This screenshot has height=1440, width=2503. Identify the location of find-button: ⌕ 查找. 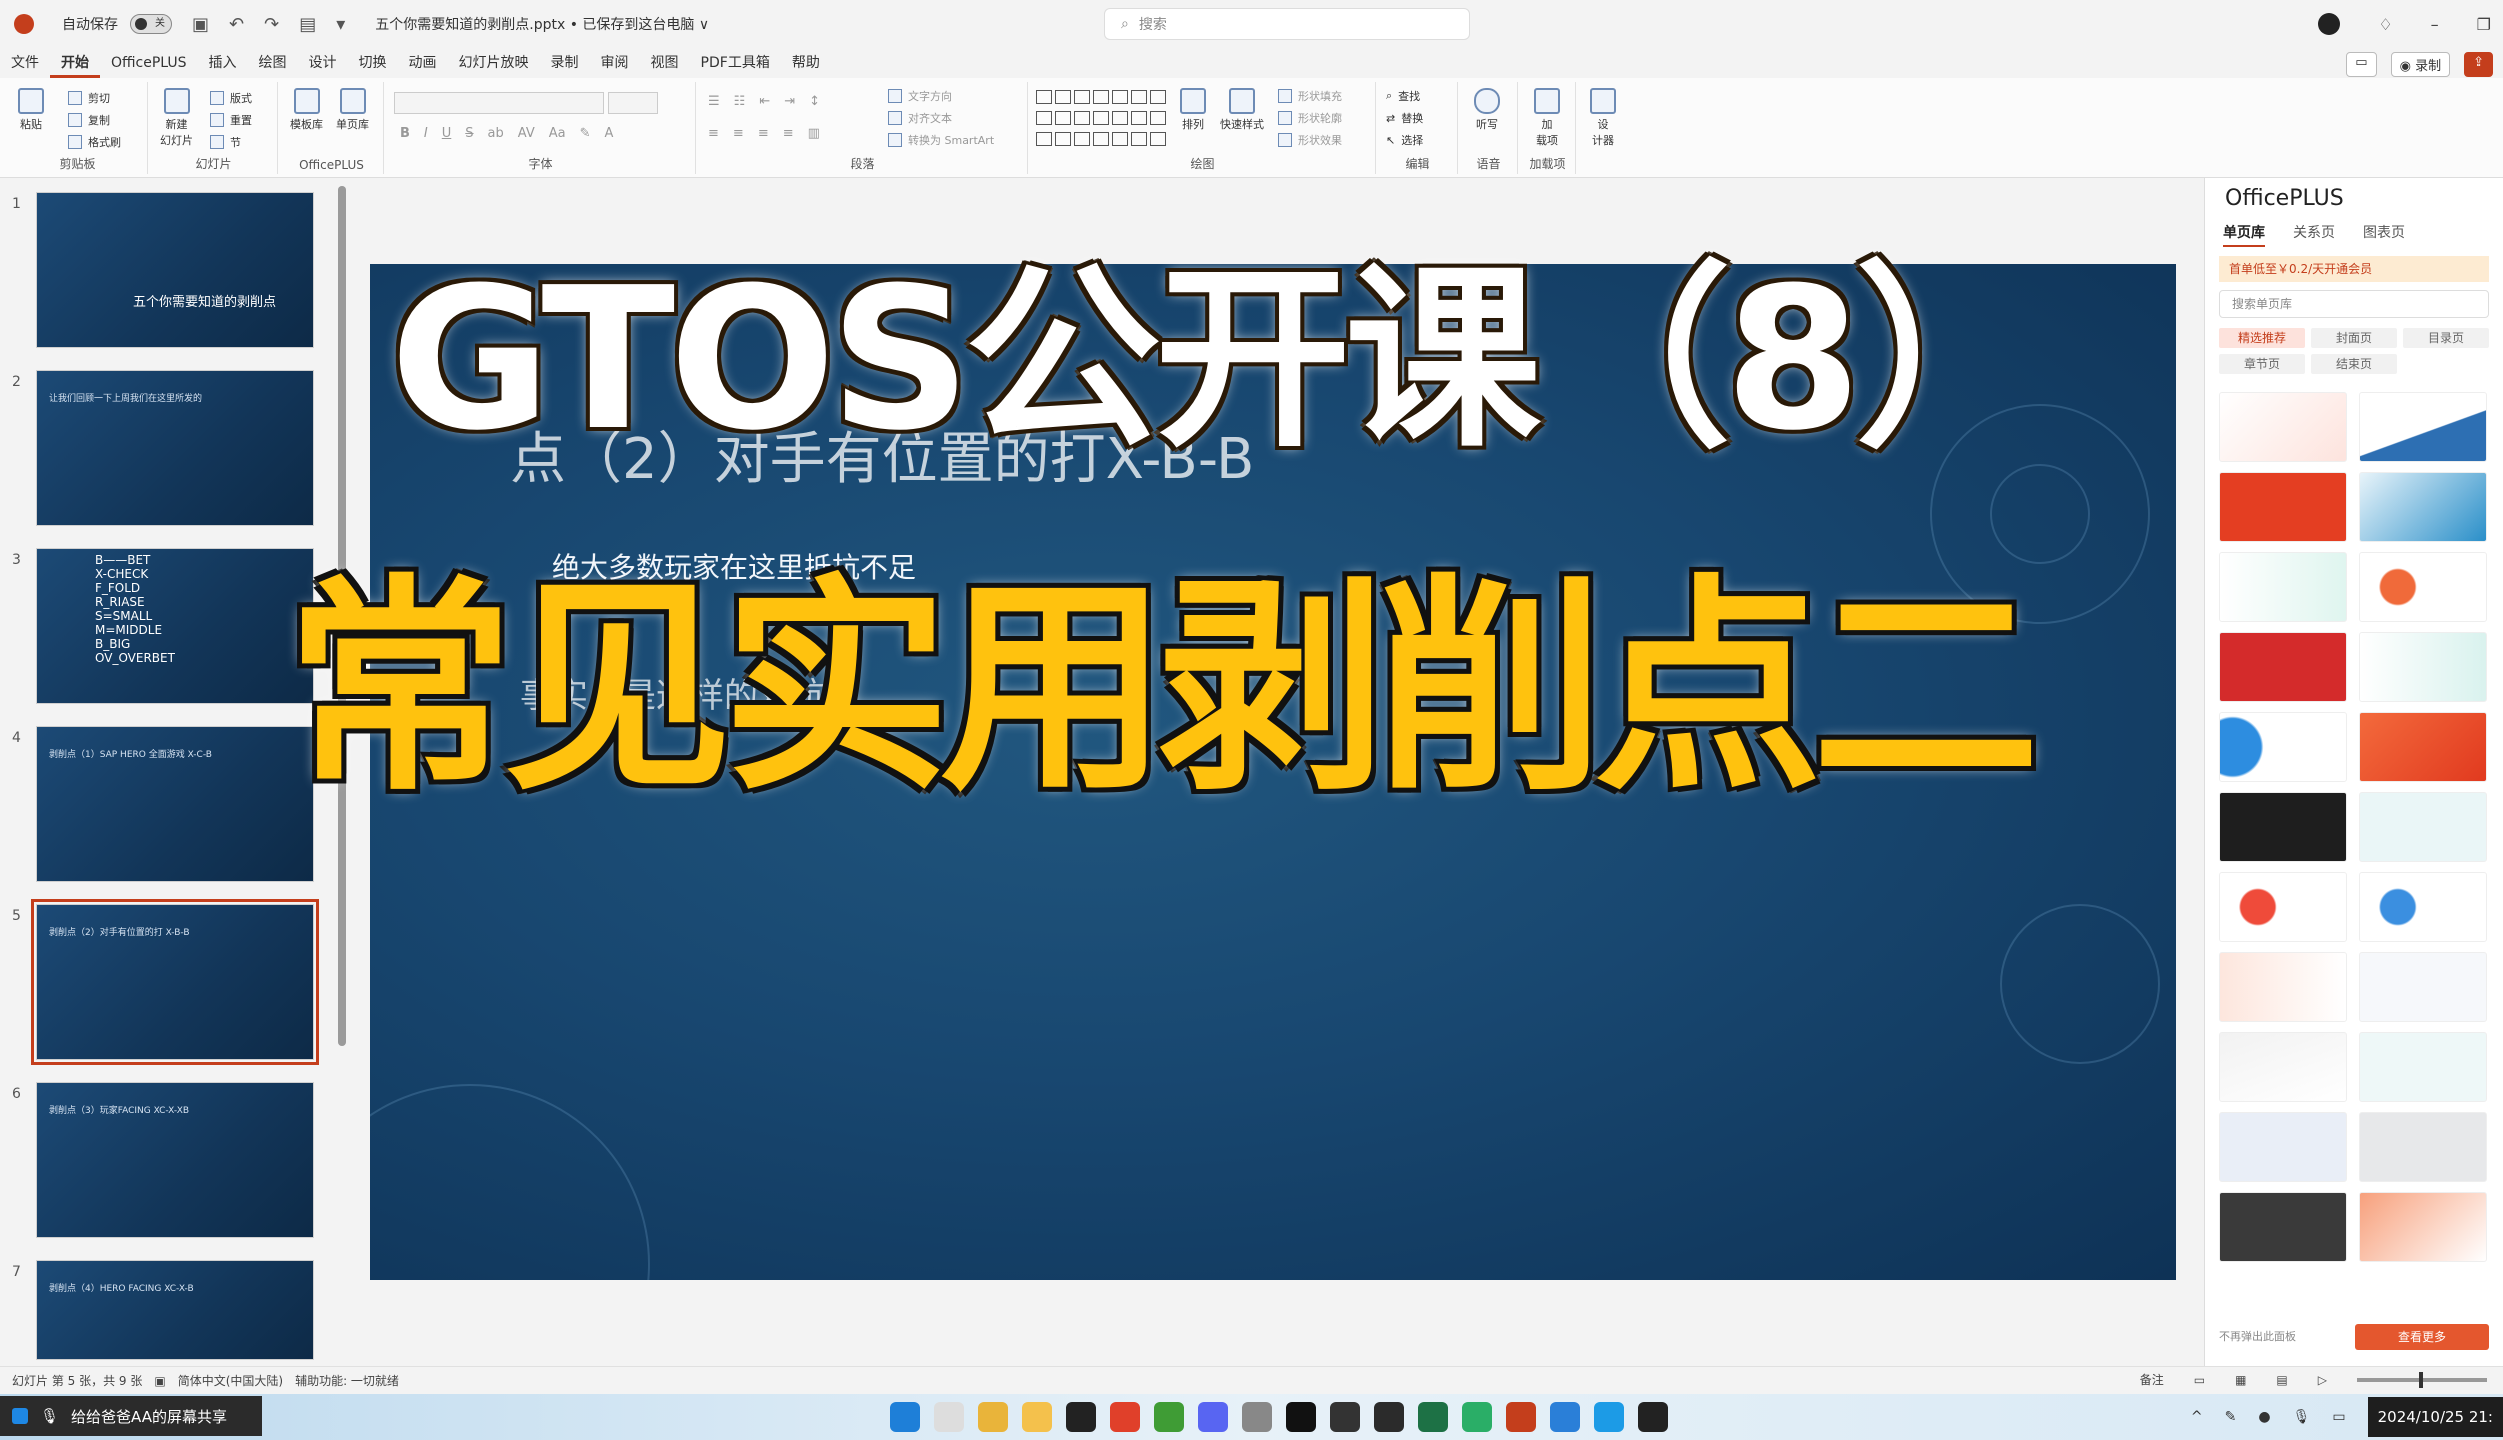
(1403, 96).